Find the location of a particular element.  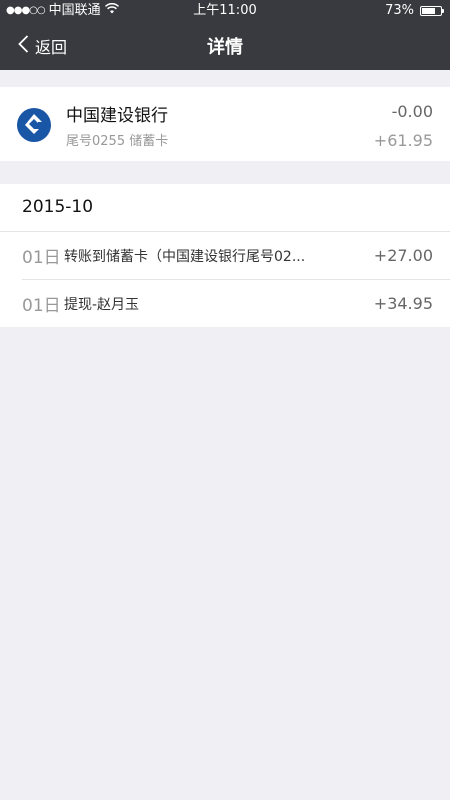

transaction-row: 01日 转账到储蓄卡（中国建设银行尾号02... +27.00 is located at coordinates (236, 256).